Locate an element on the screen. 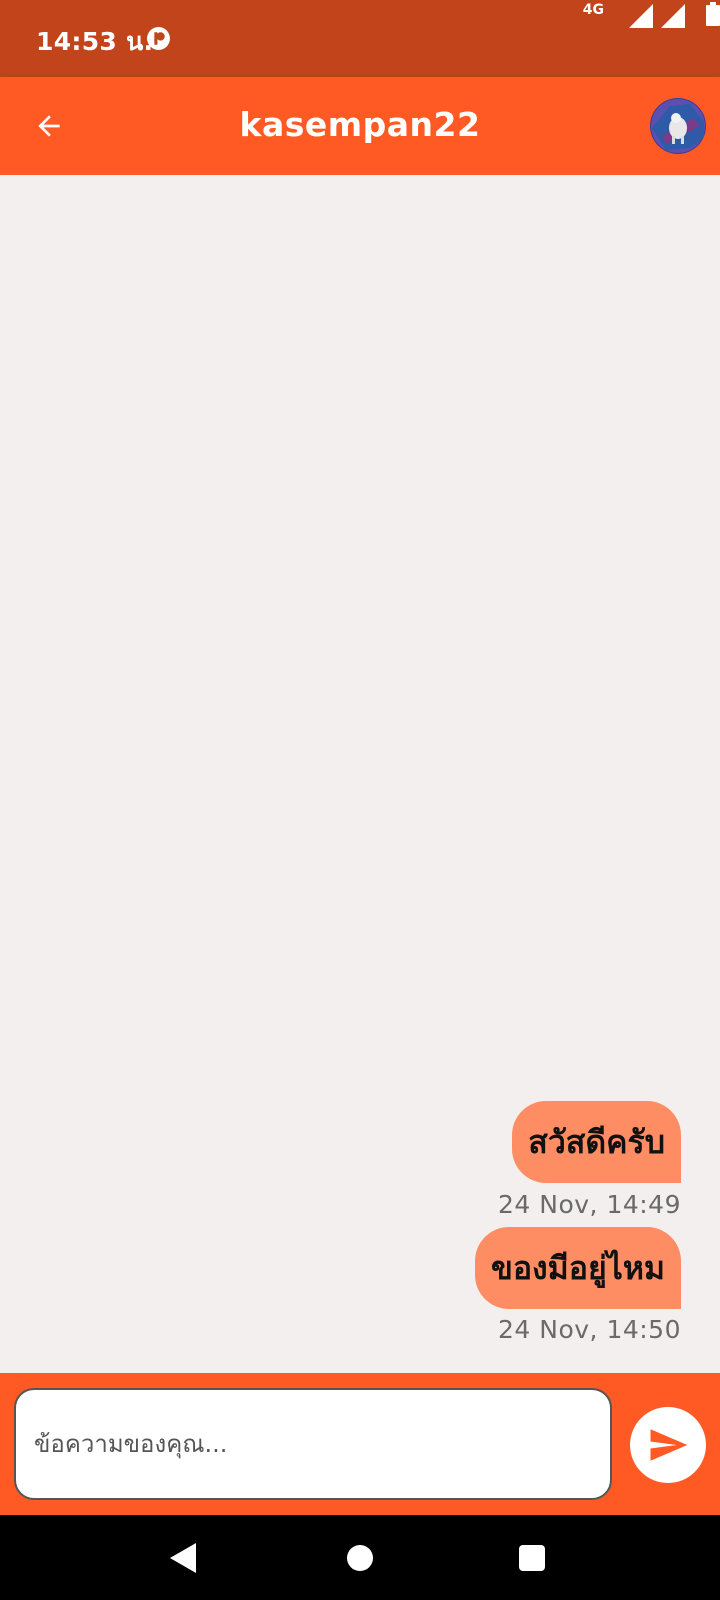  send-icon is located at coordinates (669, 1445).